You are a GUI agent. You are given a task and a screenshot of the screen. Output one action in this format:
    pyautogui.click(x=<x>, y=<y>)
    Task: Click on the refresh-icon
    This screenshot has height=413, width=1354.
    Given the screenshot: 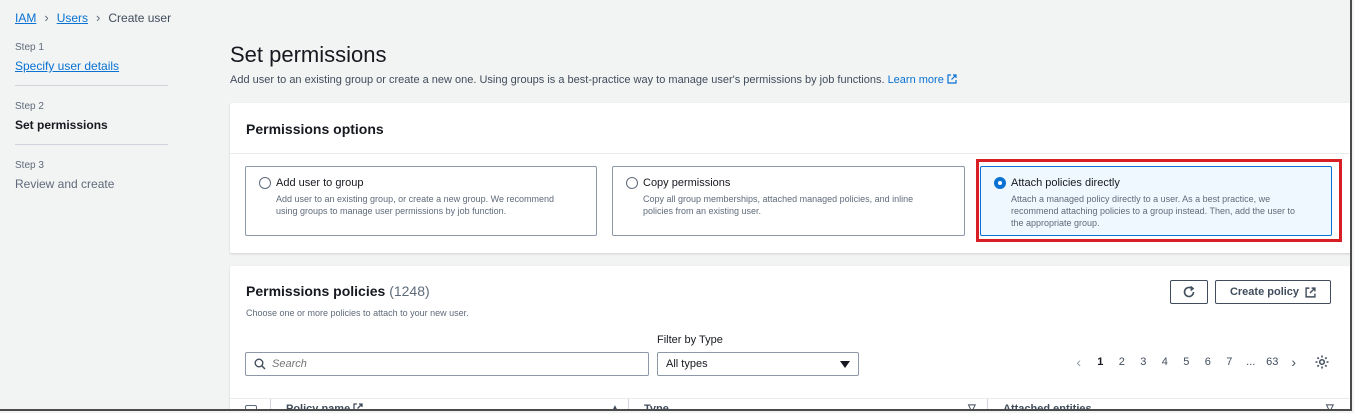 What is the action you would take?
    pyautogui.click(x=1189, y=291)
    